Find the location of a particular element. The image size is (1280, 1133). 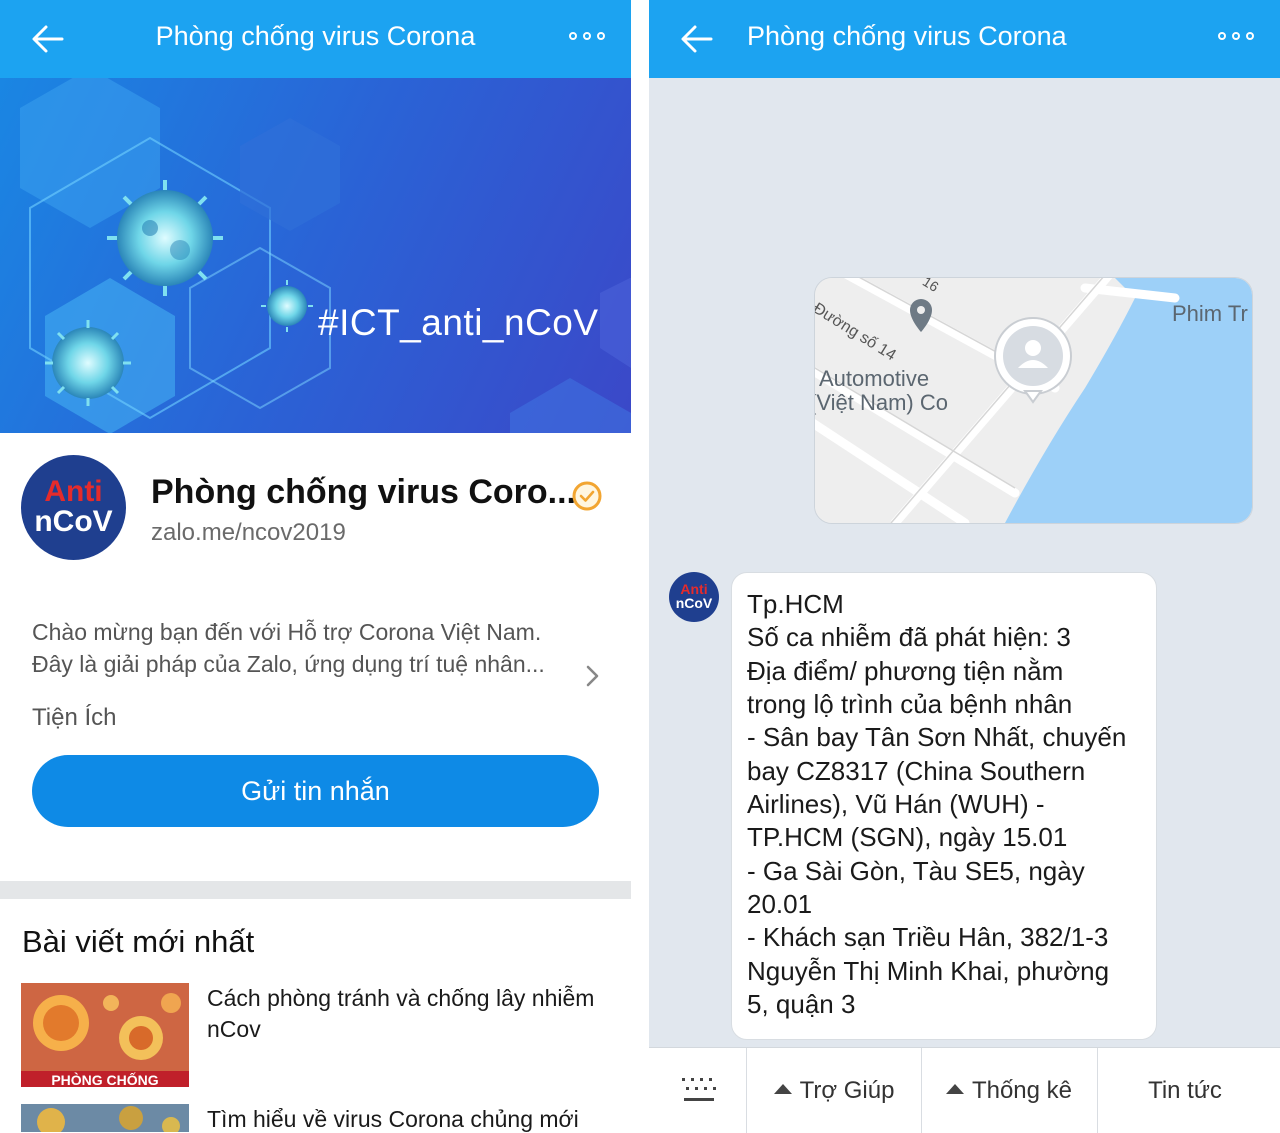

menu-news-label: Tin tức is located at coordinates (1185, 1090).